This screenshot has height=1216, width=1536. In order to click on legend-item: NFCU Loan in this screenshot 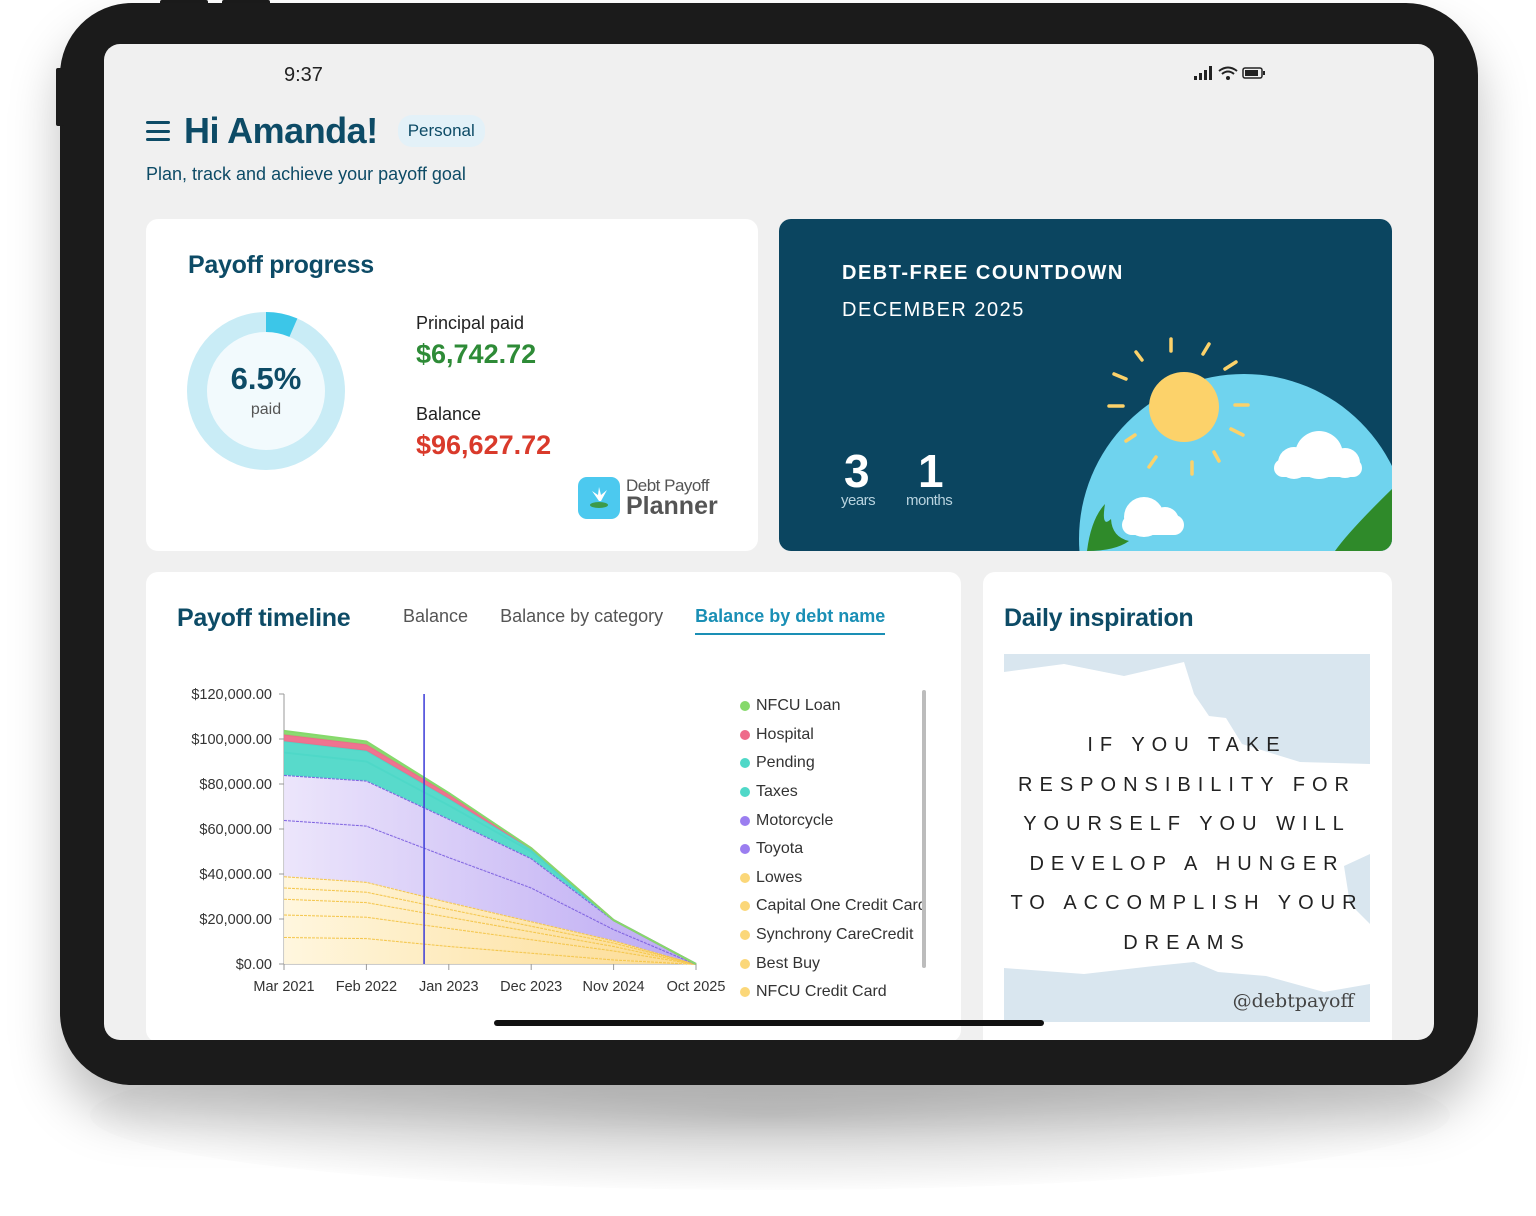, I will do `click(833, 706)`.